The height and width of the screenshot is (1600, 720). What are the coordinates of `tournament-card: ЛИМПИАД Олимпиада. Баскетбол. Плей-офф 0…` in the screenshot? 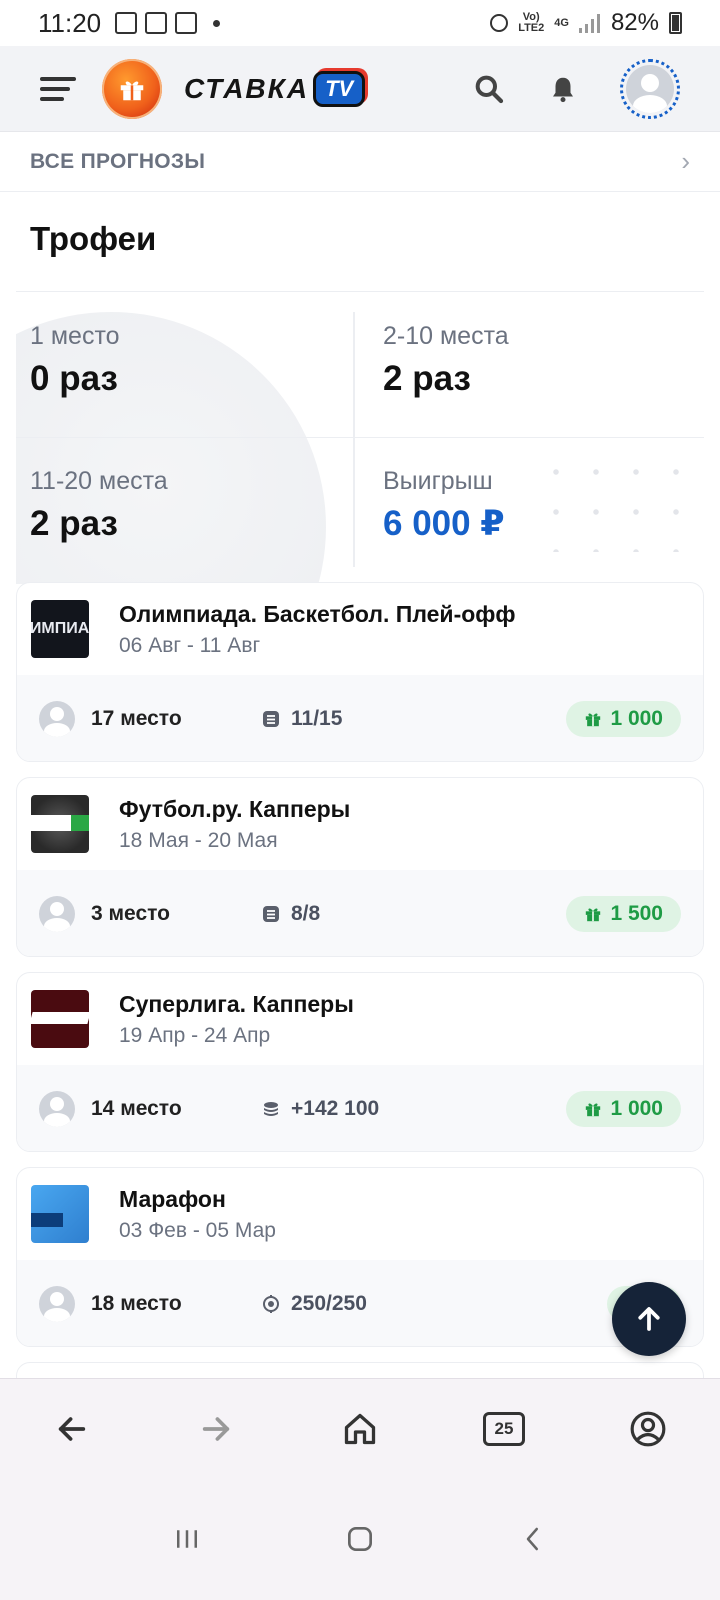 It's located at (360, 672).